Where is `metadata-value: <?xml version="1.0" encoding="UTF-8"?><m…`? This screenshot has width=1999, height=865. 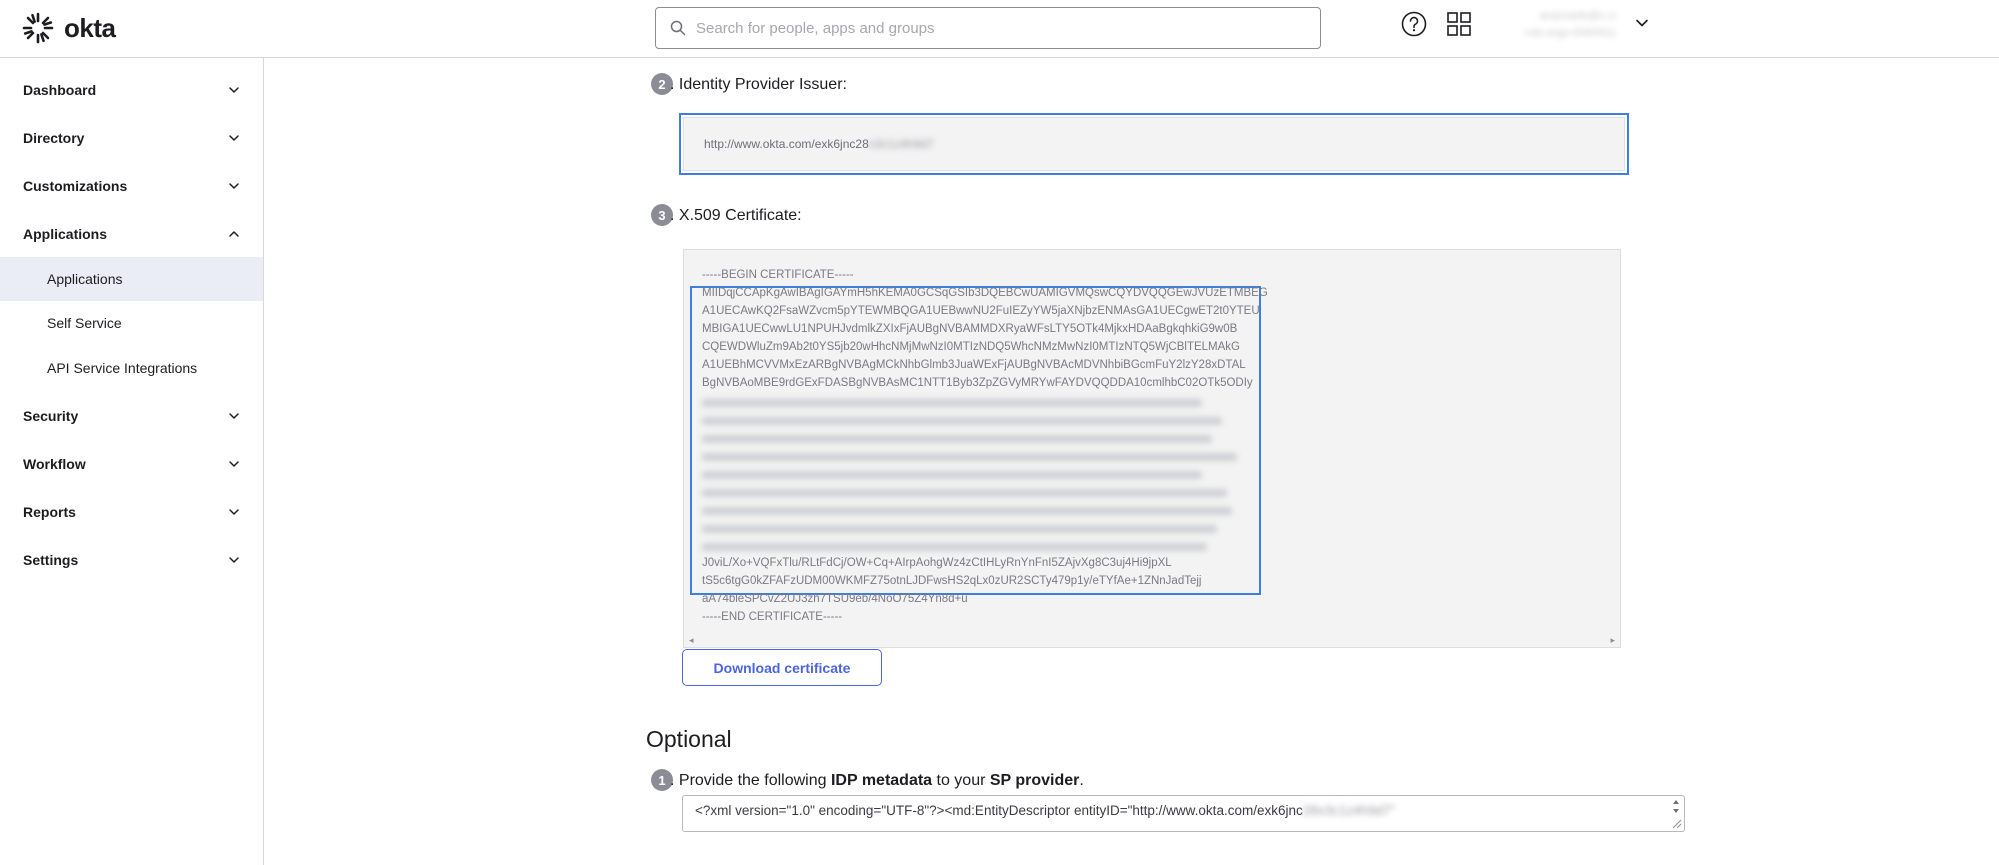 metadata-value: <?xml version="1.0" encoding="UTF-8"?><m… is located at coordinates (999, 810).